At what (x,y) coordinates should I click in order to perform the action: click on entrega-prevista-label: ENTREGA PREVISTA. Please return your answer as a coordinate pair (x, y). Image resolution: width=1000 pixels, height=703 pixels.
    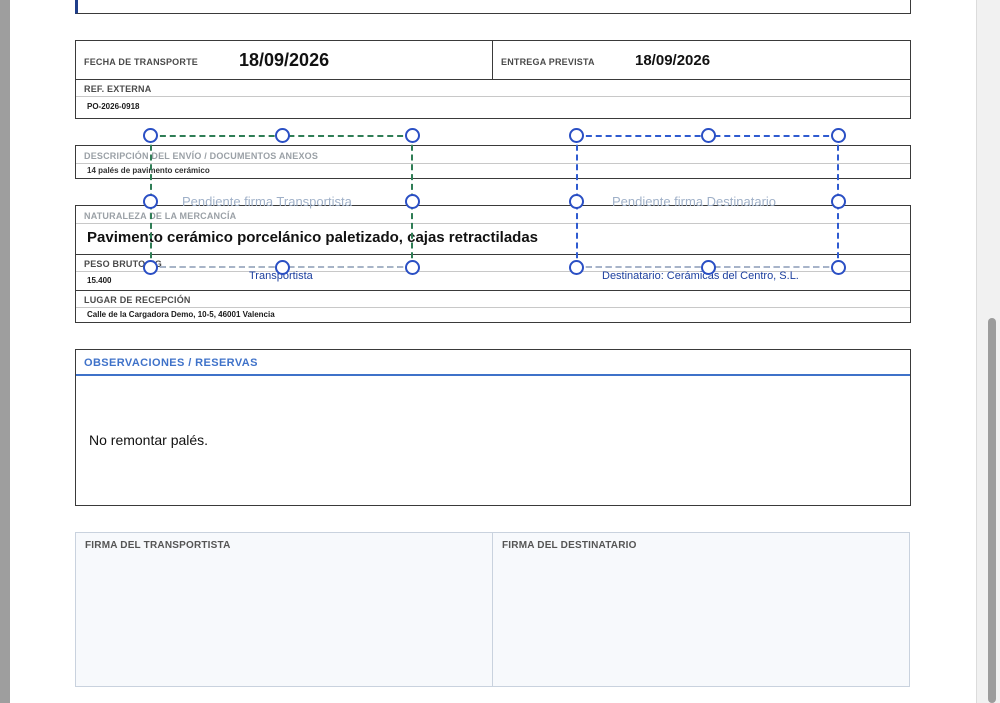
    Looking at the image, I should click on (548, 62).